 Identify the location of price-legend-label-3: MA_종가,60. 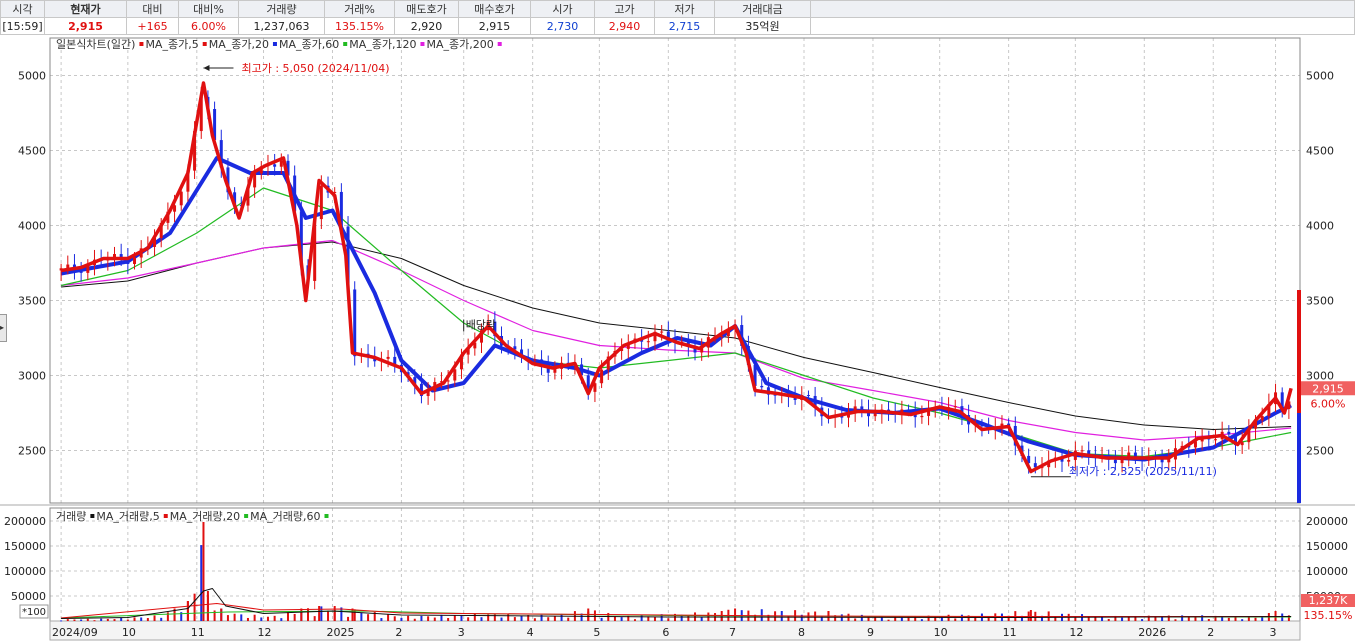
(309, 44).